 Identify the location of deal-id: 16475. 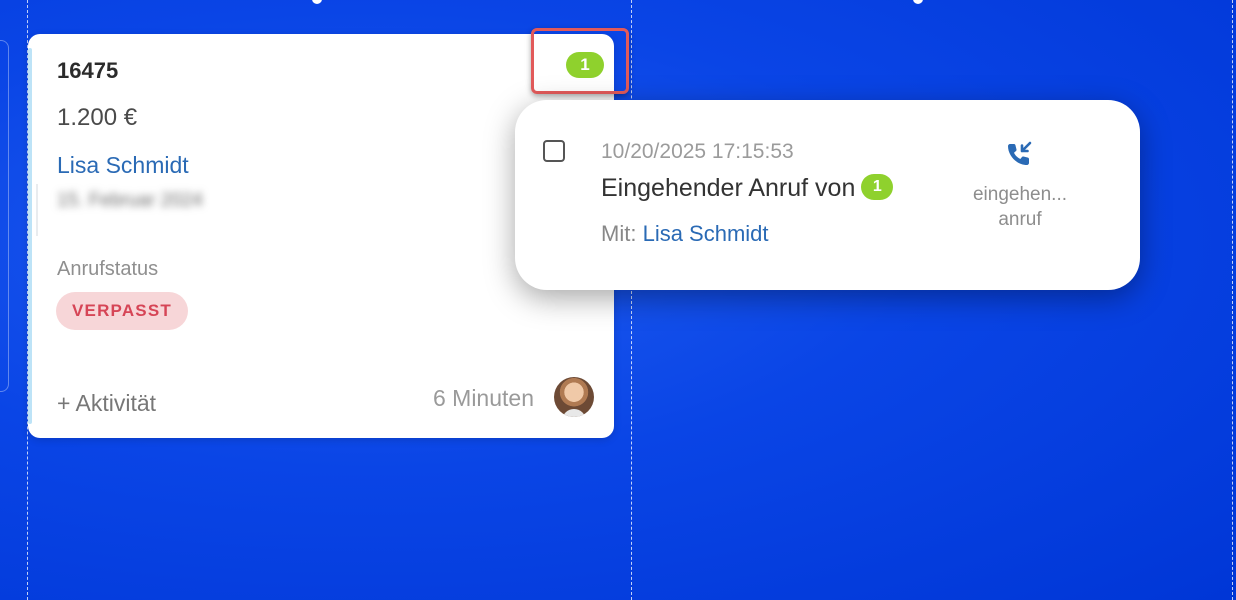
(88, 70).